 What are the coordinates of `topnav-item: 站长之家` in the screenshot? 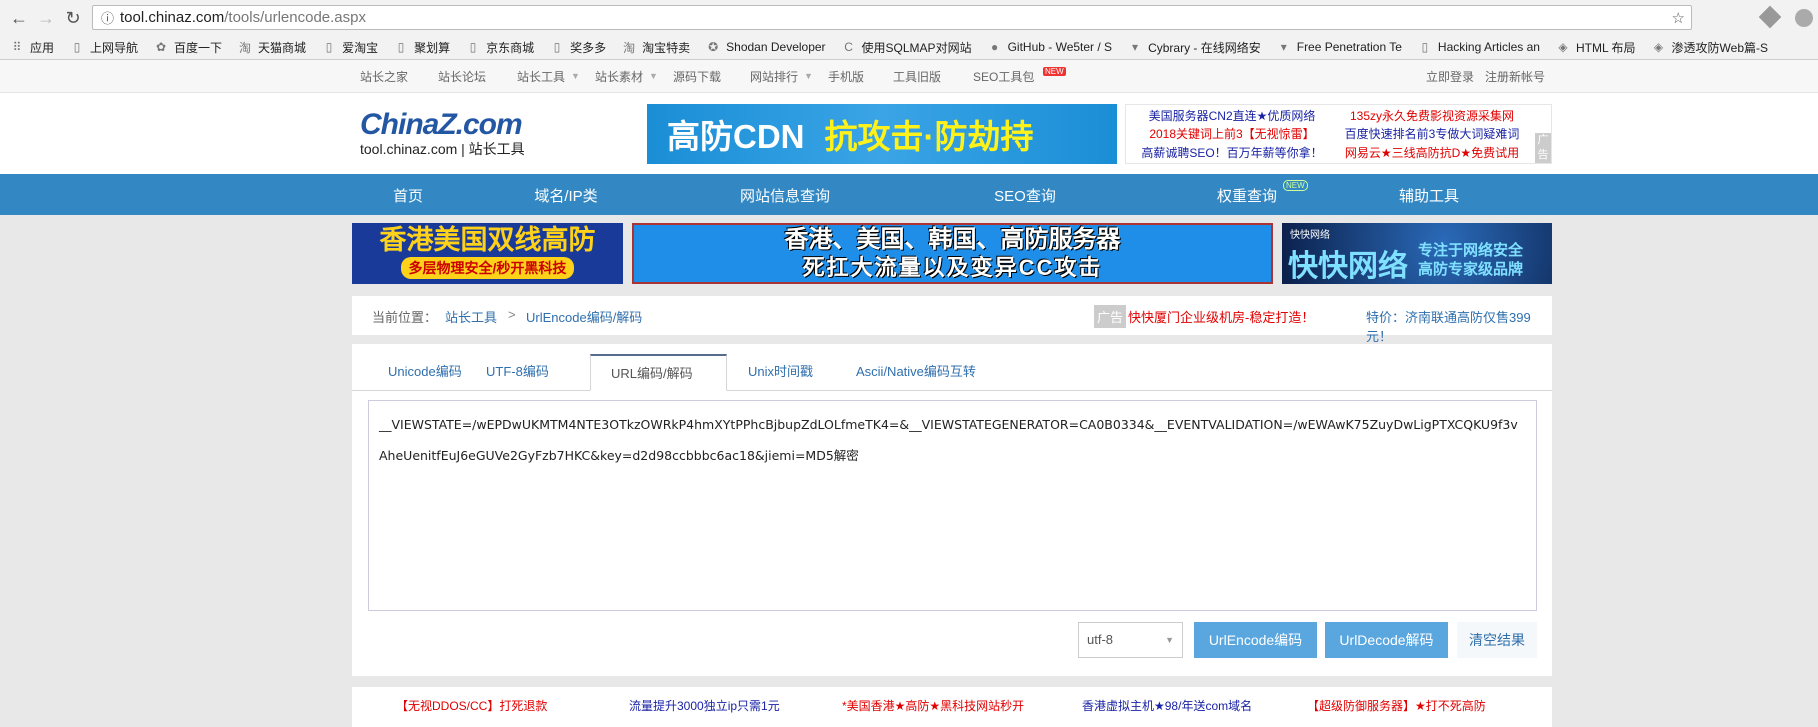 It's located at (384, 76).